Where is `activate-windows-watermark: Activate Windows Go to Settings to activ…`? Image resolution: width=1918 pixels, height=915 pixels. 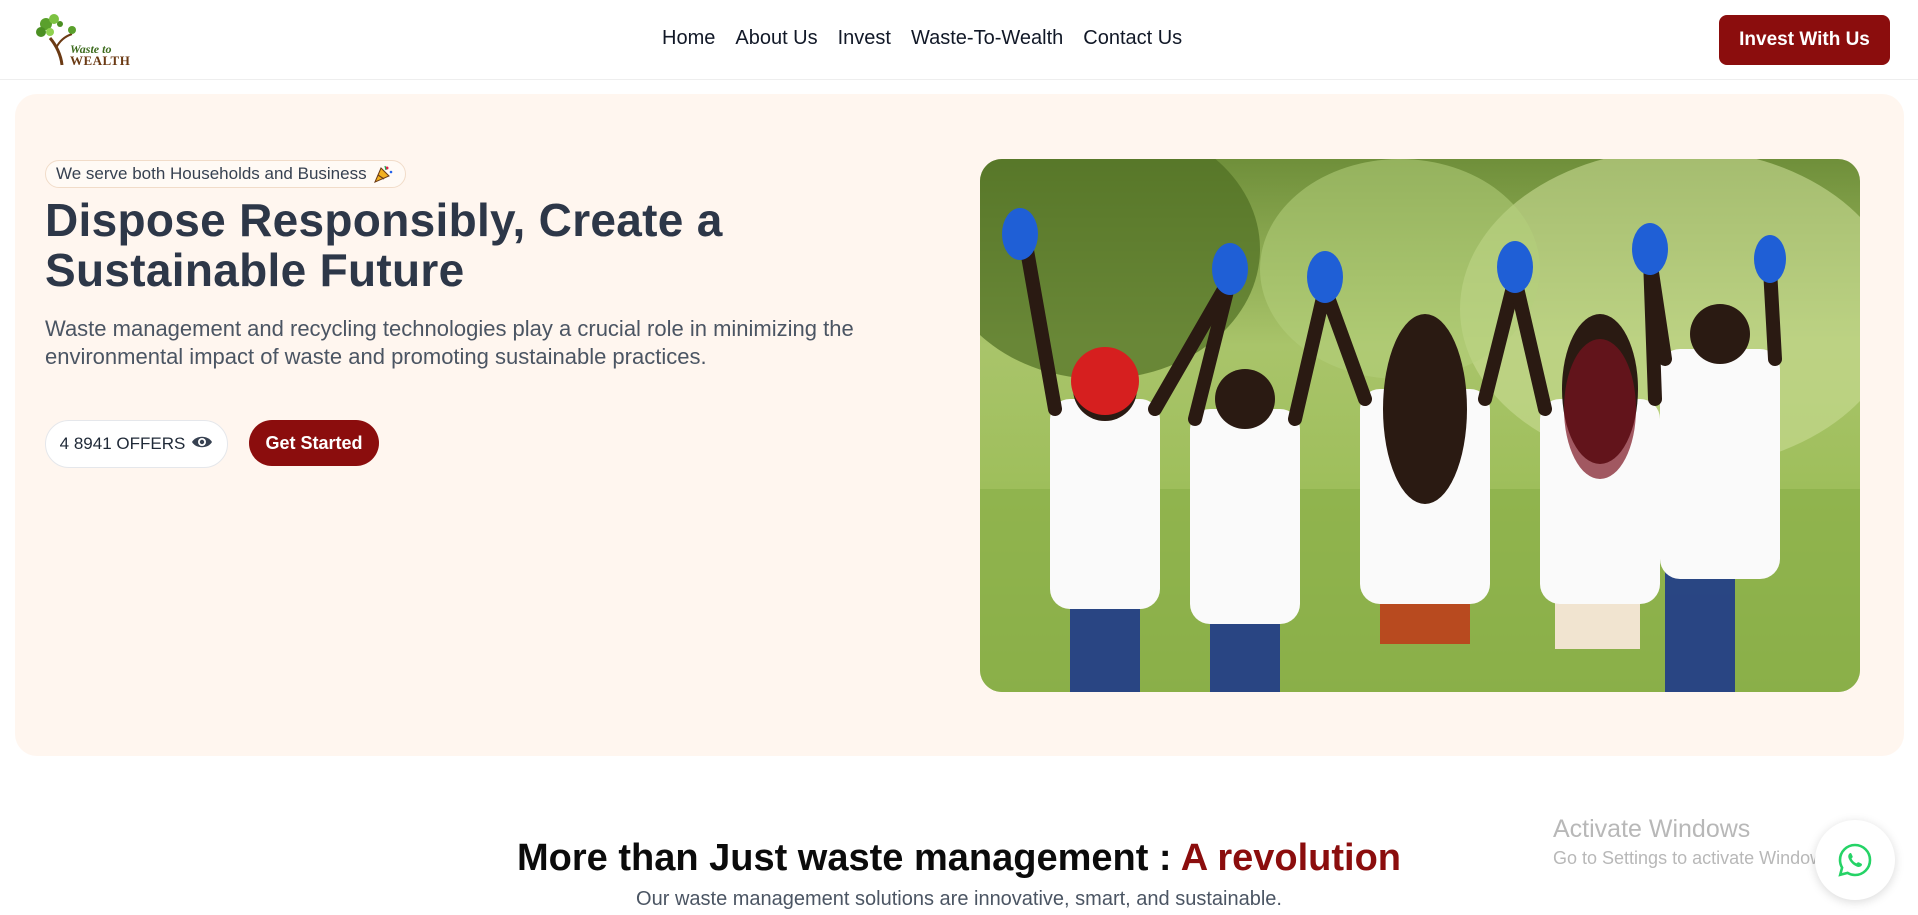 activate-windows-watermark: Activate Windows Go to Settings to activ… is located at coordinates (1695, 842).